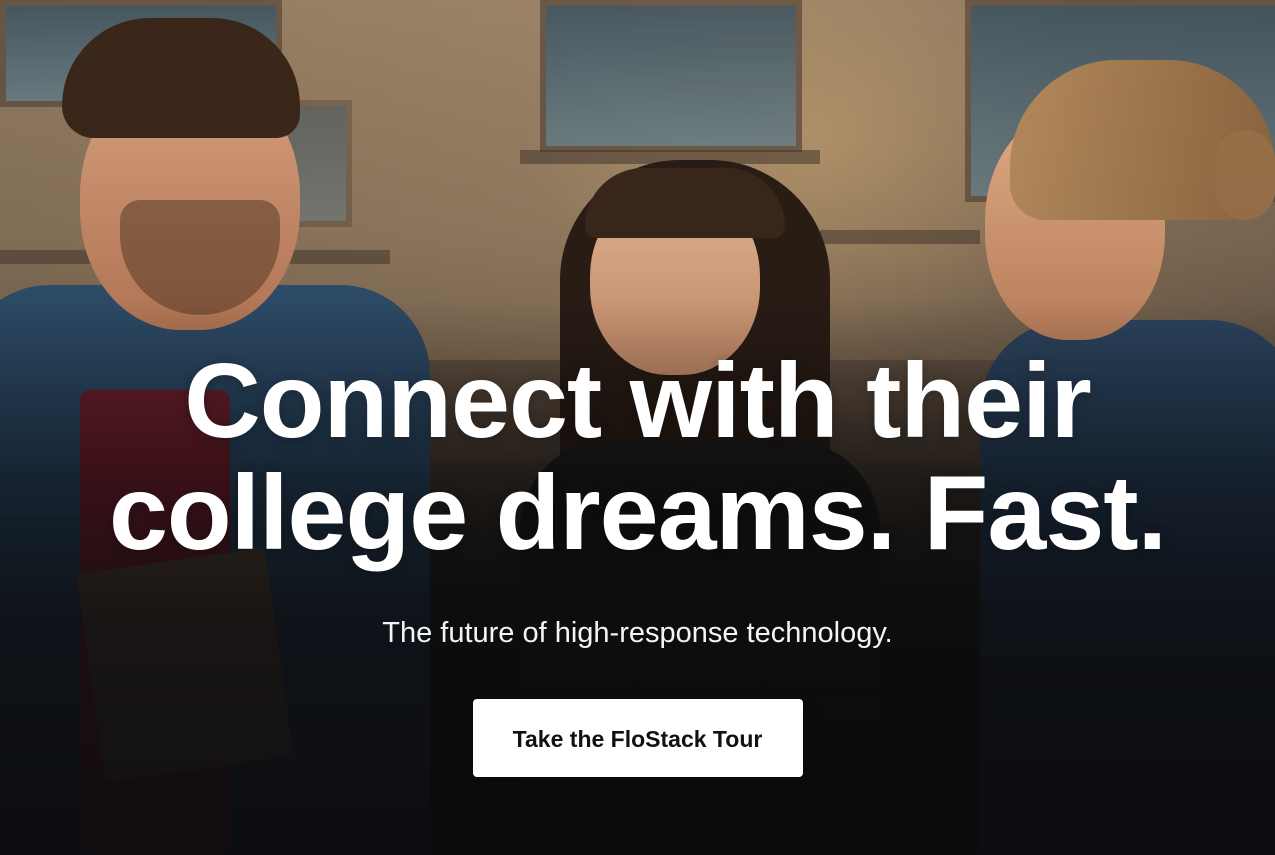 The image size is (1275, 855). What do you see at coordinates (637, 738) in the screenshot?
I see `flostack-tour-button: Take the FloStack Tour` at bounding box center [637, 738].